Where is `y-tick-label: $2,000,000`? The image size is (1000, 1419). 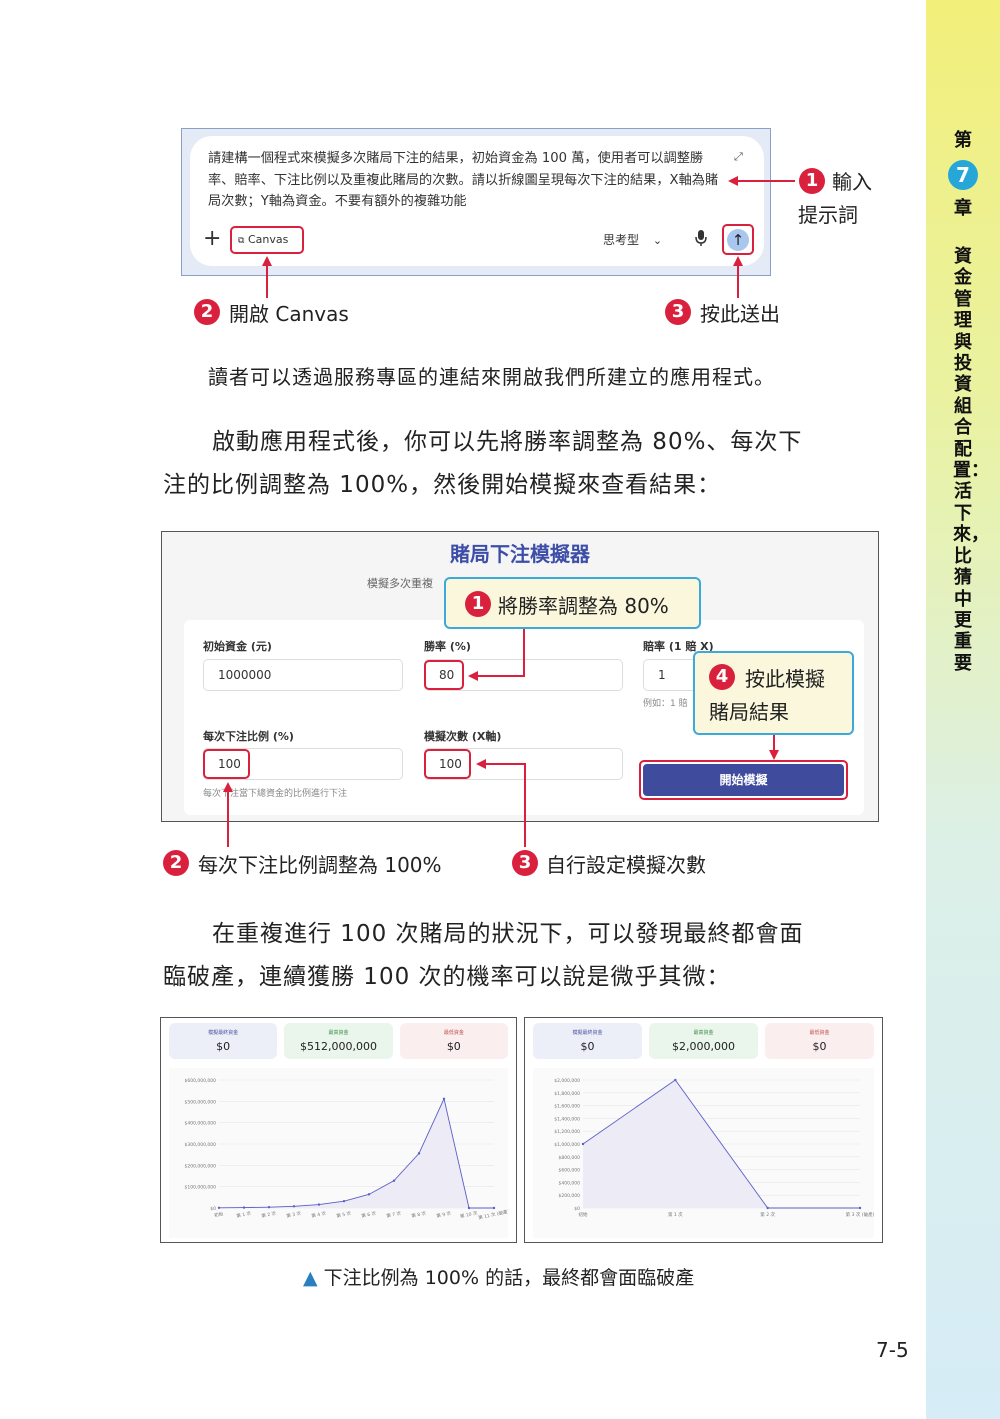
y-tick-label: $2,000,000 is located at coordinates (567, 1081).